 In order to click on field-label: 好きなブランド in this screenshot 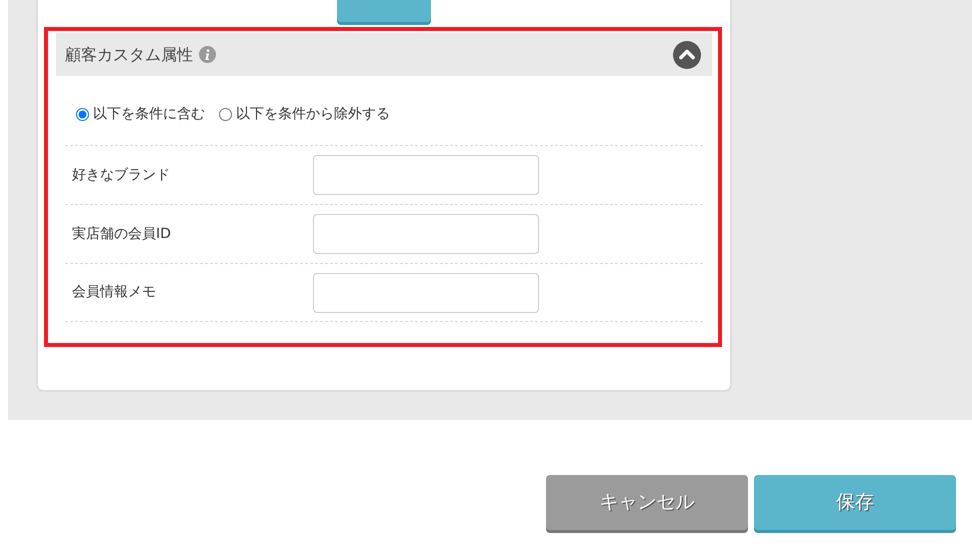, I will do `click(121, 175)`.